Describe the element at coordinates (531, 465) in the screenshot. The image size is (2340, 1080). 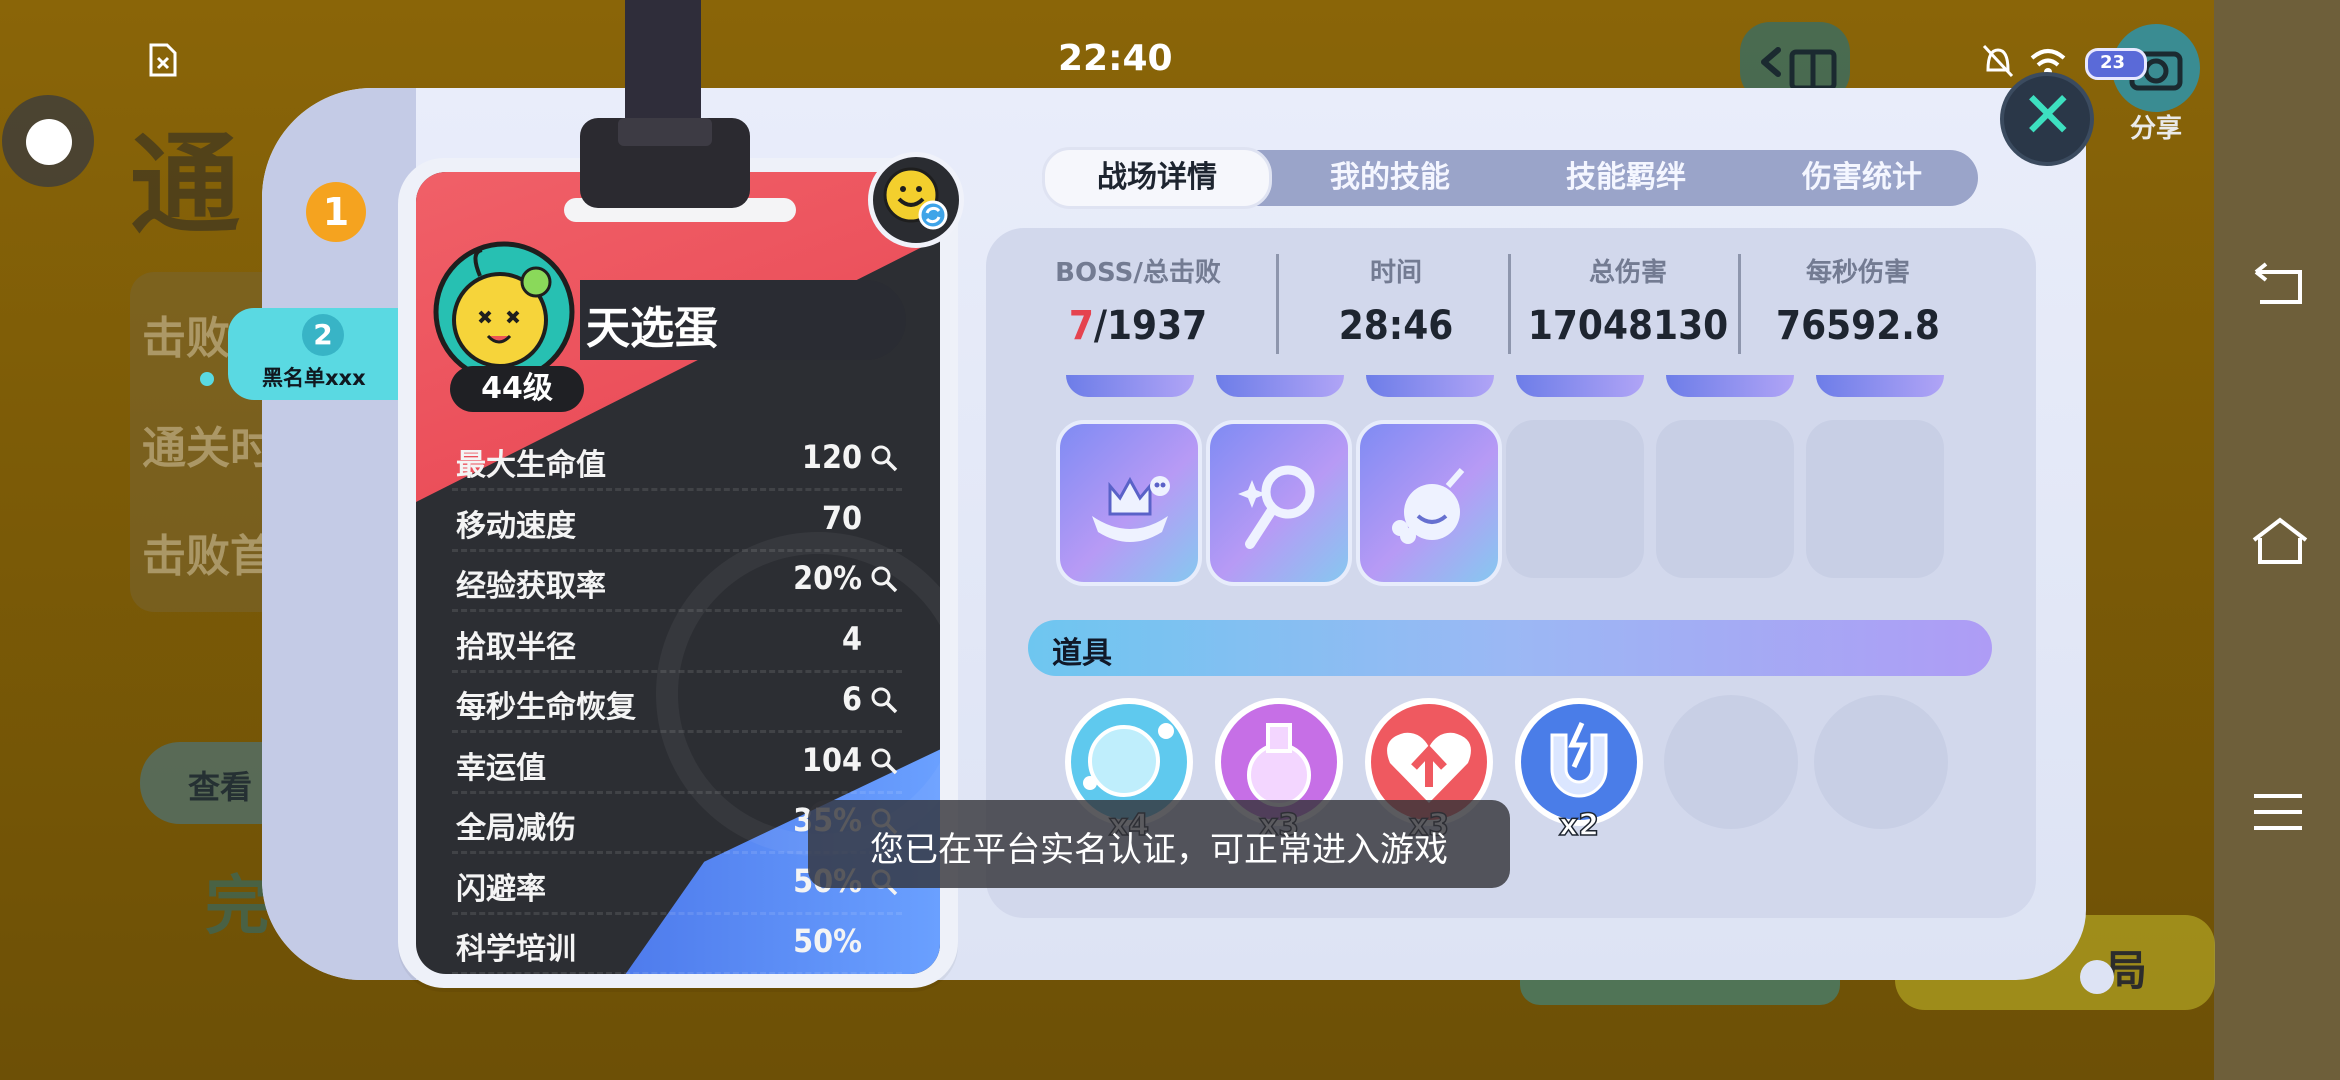
I see `stat-label: 最大生命值` at that location.